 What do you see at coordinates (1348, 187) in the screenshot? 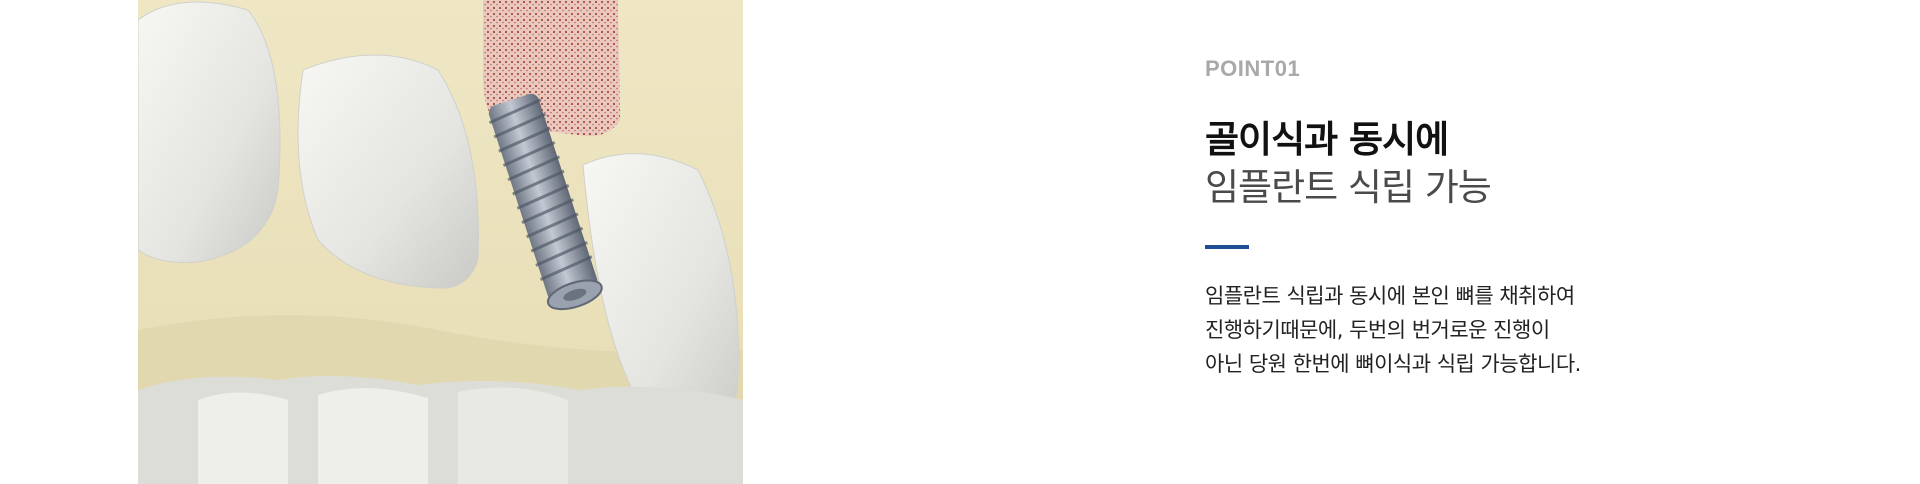
I see `headline-light: 임플란트 식립 가능` at bounding box center [1348, 187].